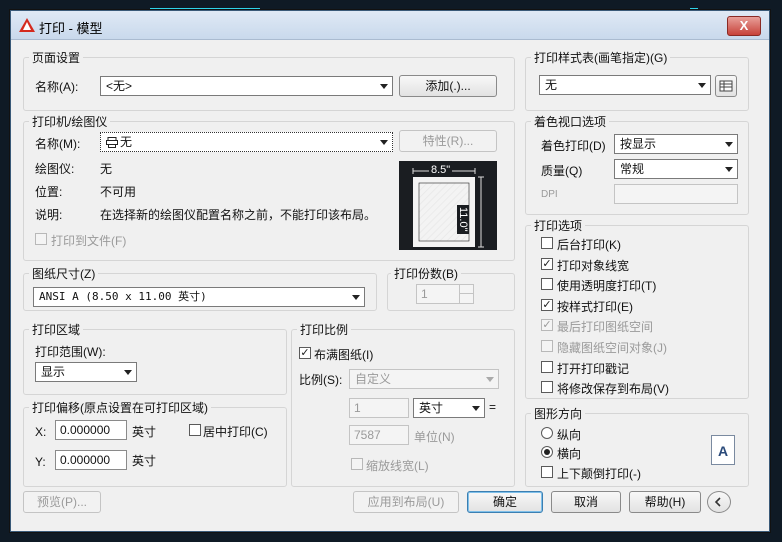  What do you see at coordinates (86, 372) in the screenshot?
I see `plot-range-select: 显示` at bounding box center [86, 372].